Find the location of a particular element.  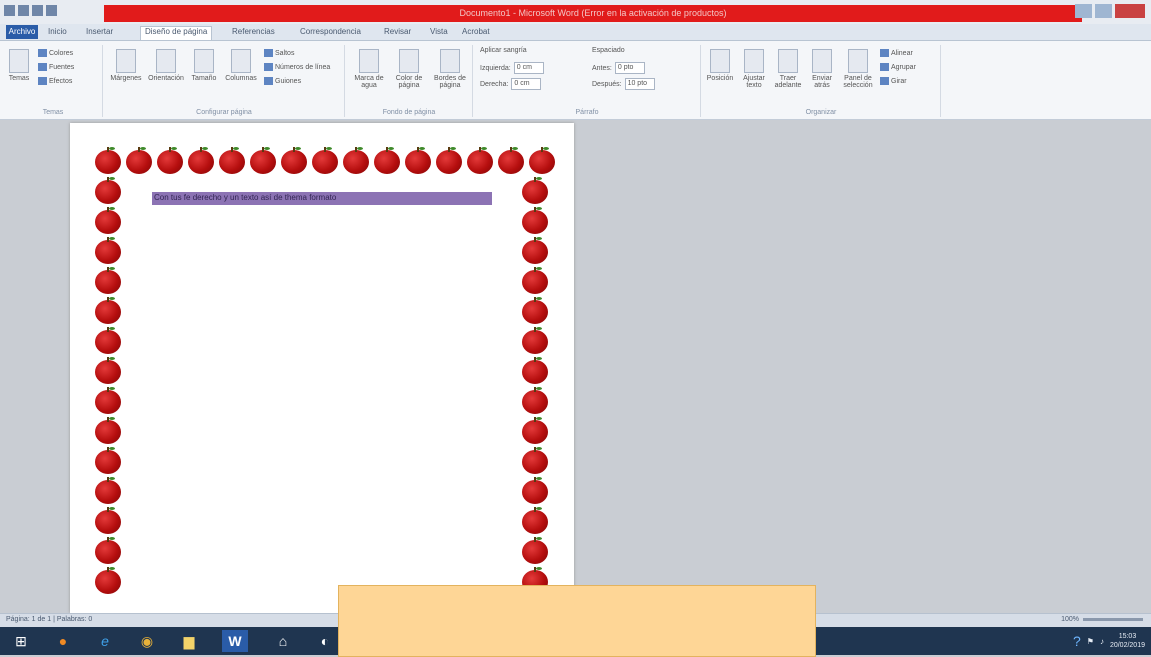

columns-button: Columnas is located at coordinates (241, 65).